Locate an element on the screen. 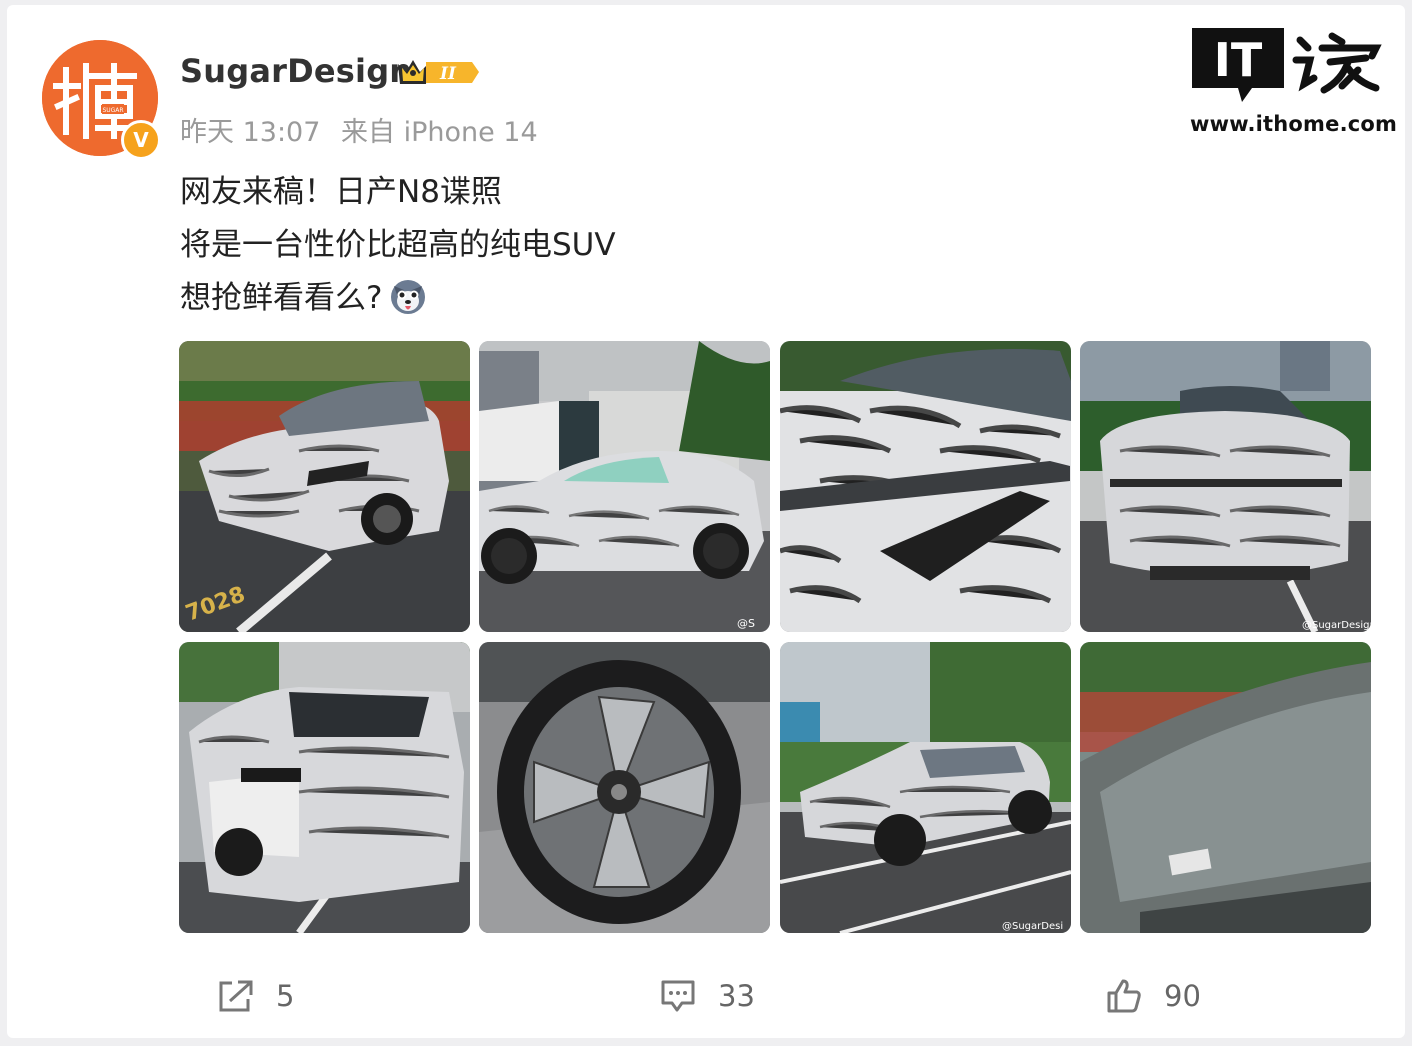  thumbs-up-icon is located at coordinates (1124, 996).